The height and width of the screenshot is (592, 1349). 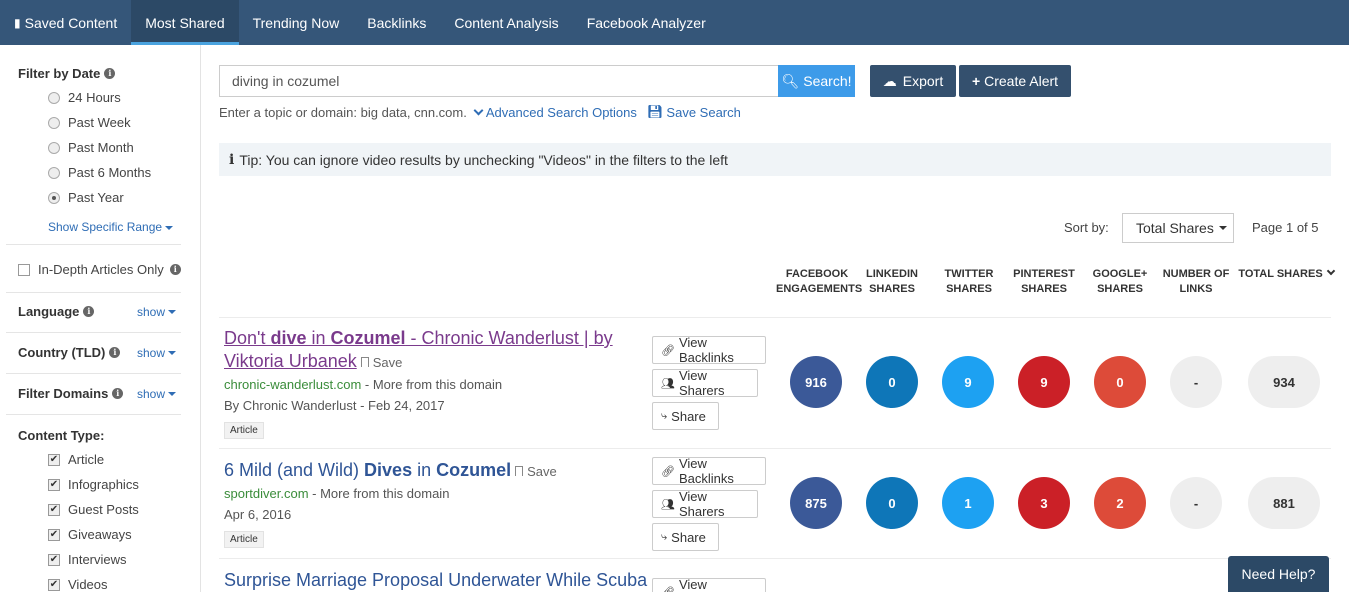 What do you see at coordinates (93, 509) in the screenshot?
I see `content-type-guest-posts: ✔ Guest Posts` at bounding box center [93, 509].